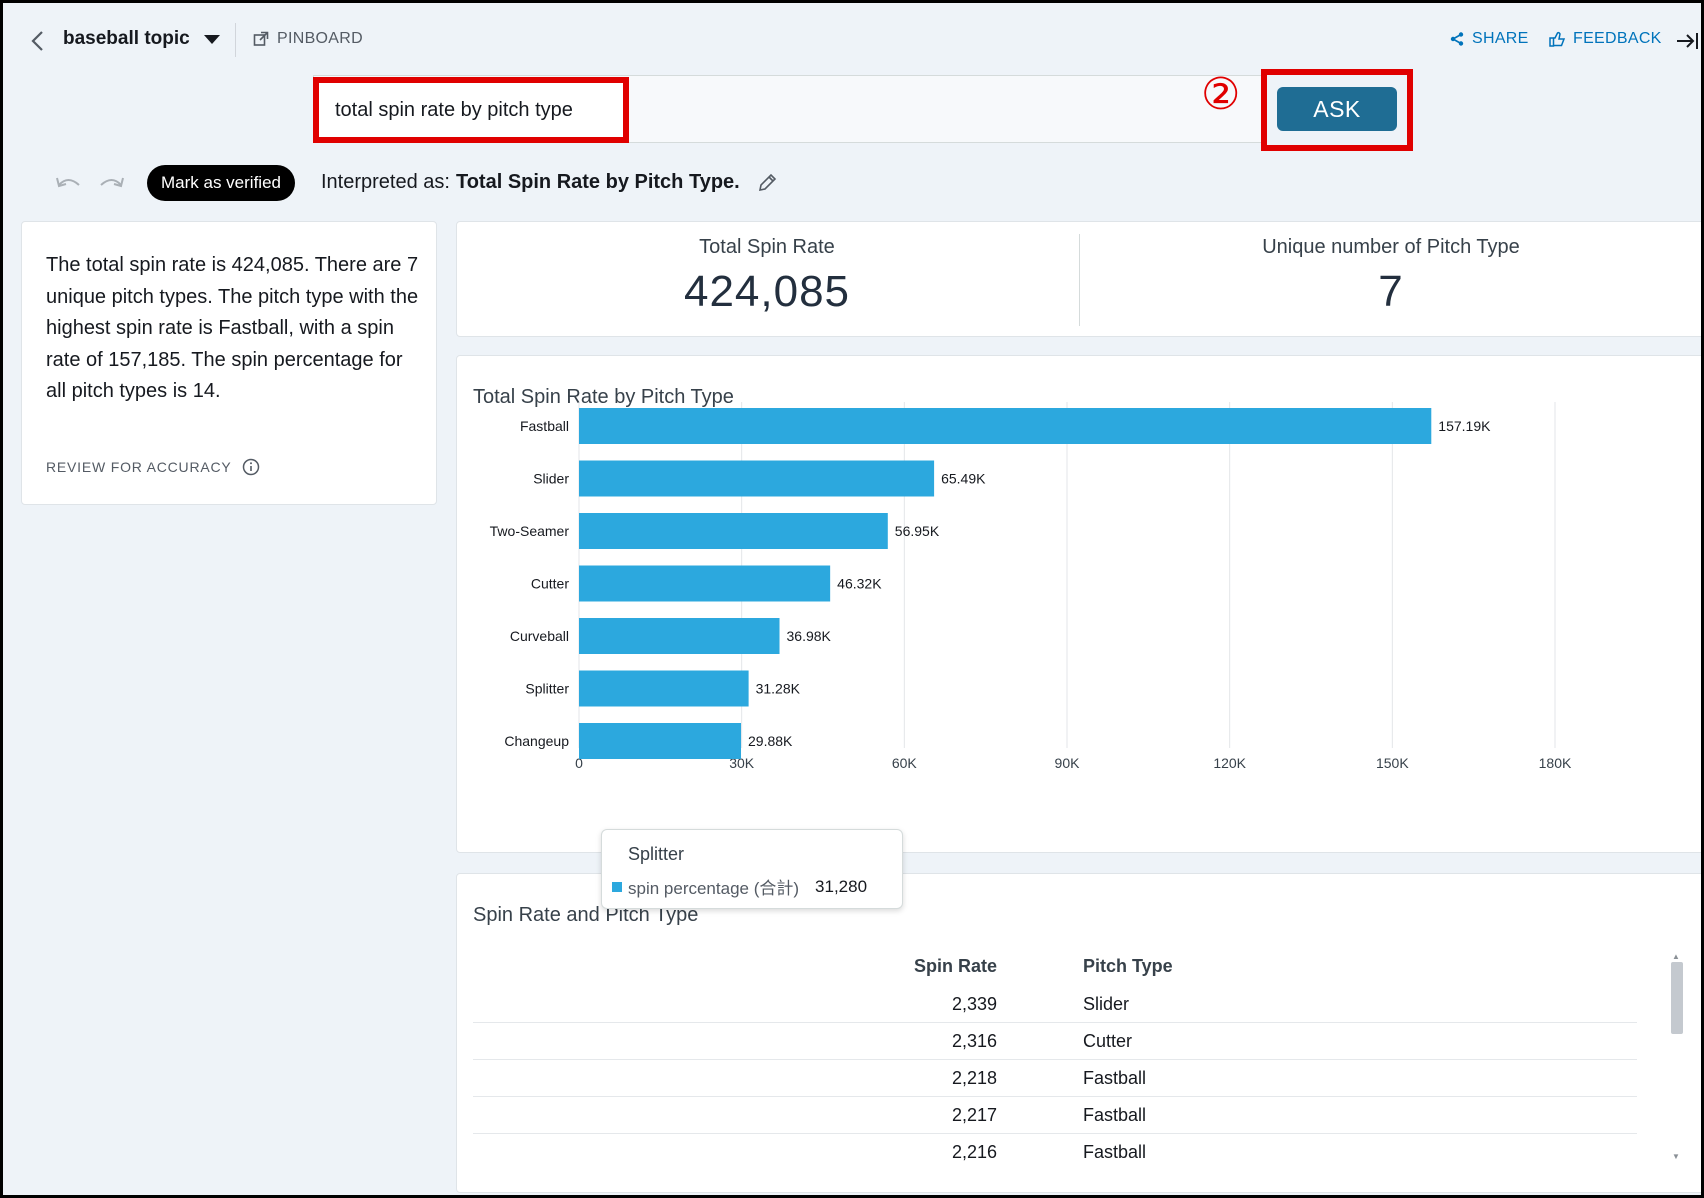 This screenshot has width=1704, height=1198. I want to click on cell-spin-rate: 2,339, so click(974, 1004).